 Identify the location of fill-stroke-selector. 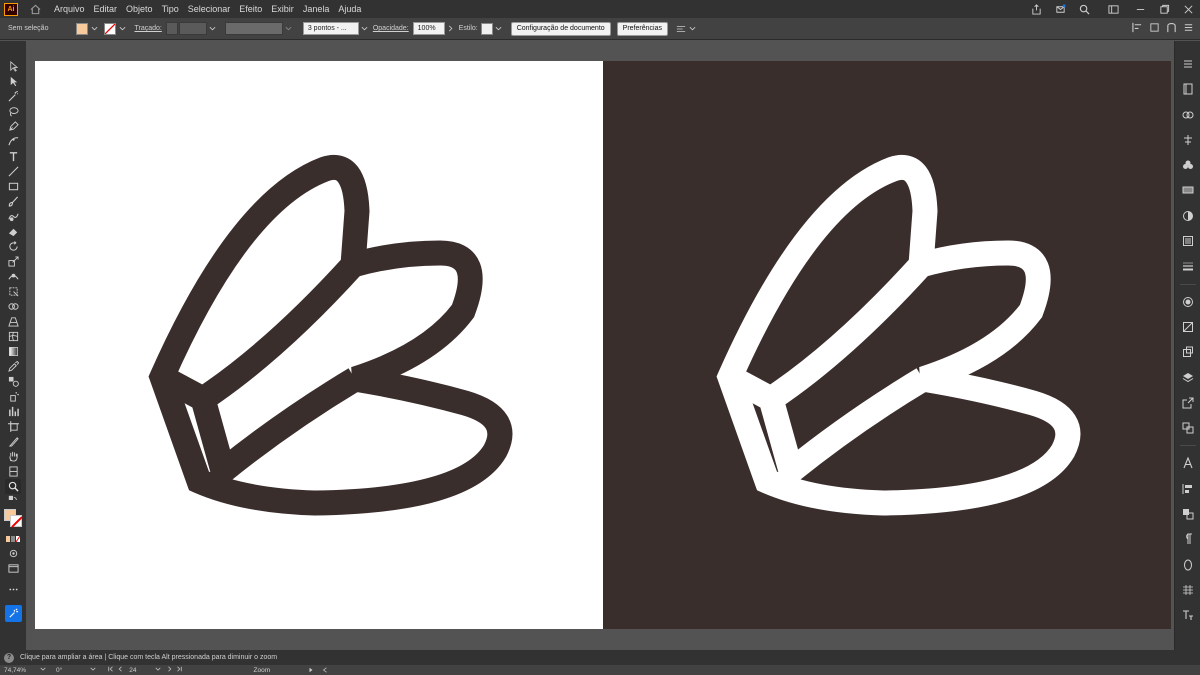
(13, 518).